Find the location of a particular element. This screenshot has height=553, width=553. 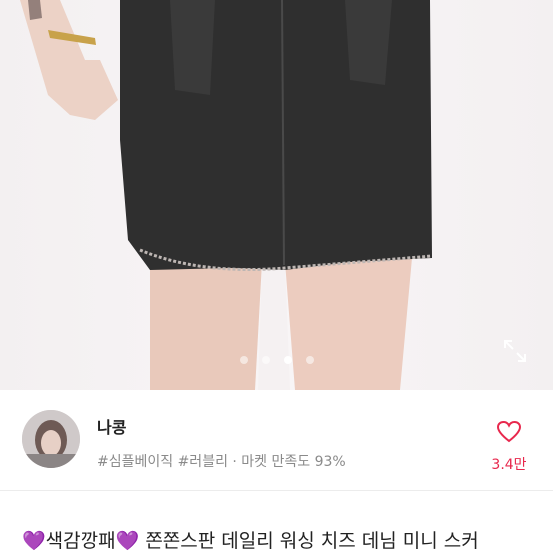

seller-tags-satisfaction: #심플베이직 #러블리 · 마켓 만족도 93% is located at coordinates (221, 462).